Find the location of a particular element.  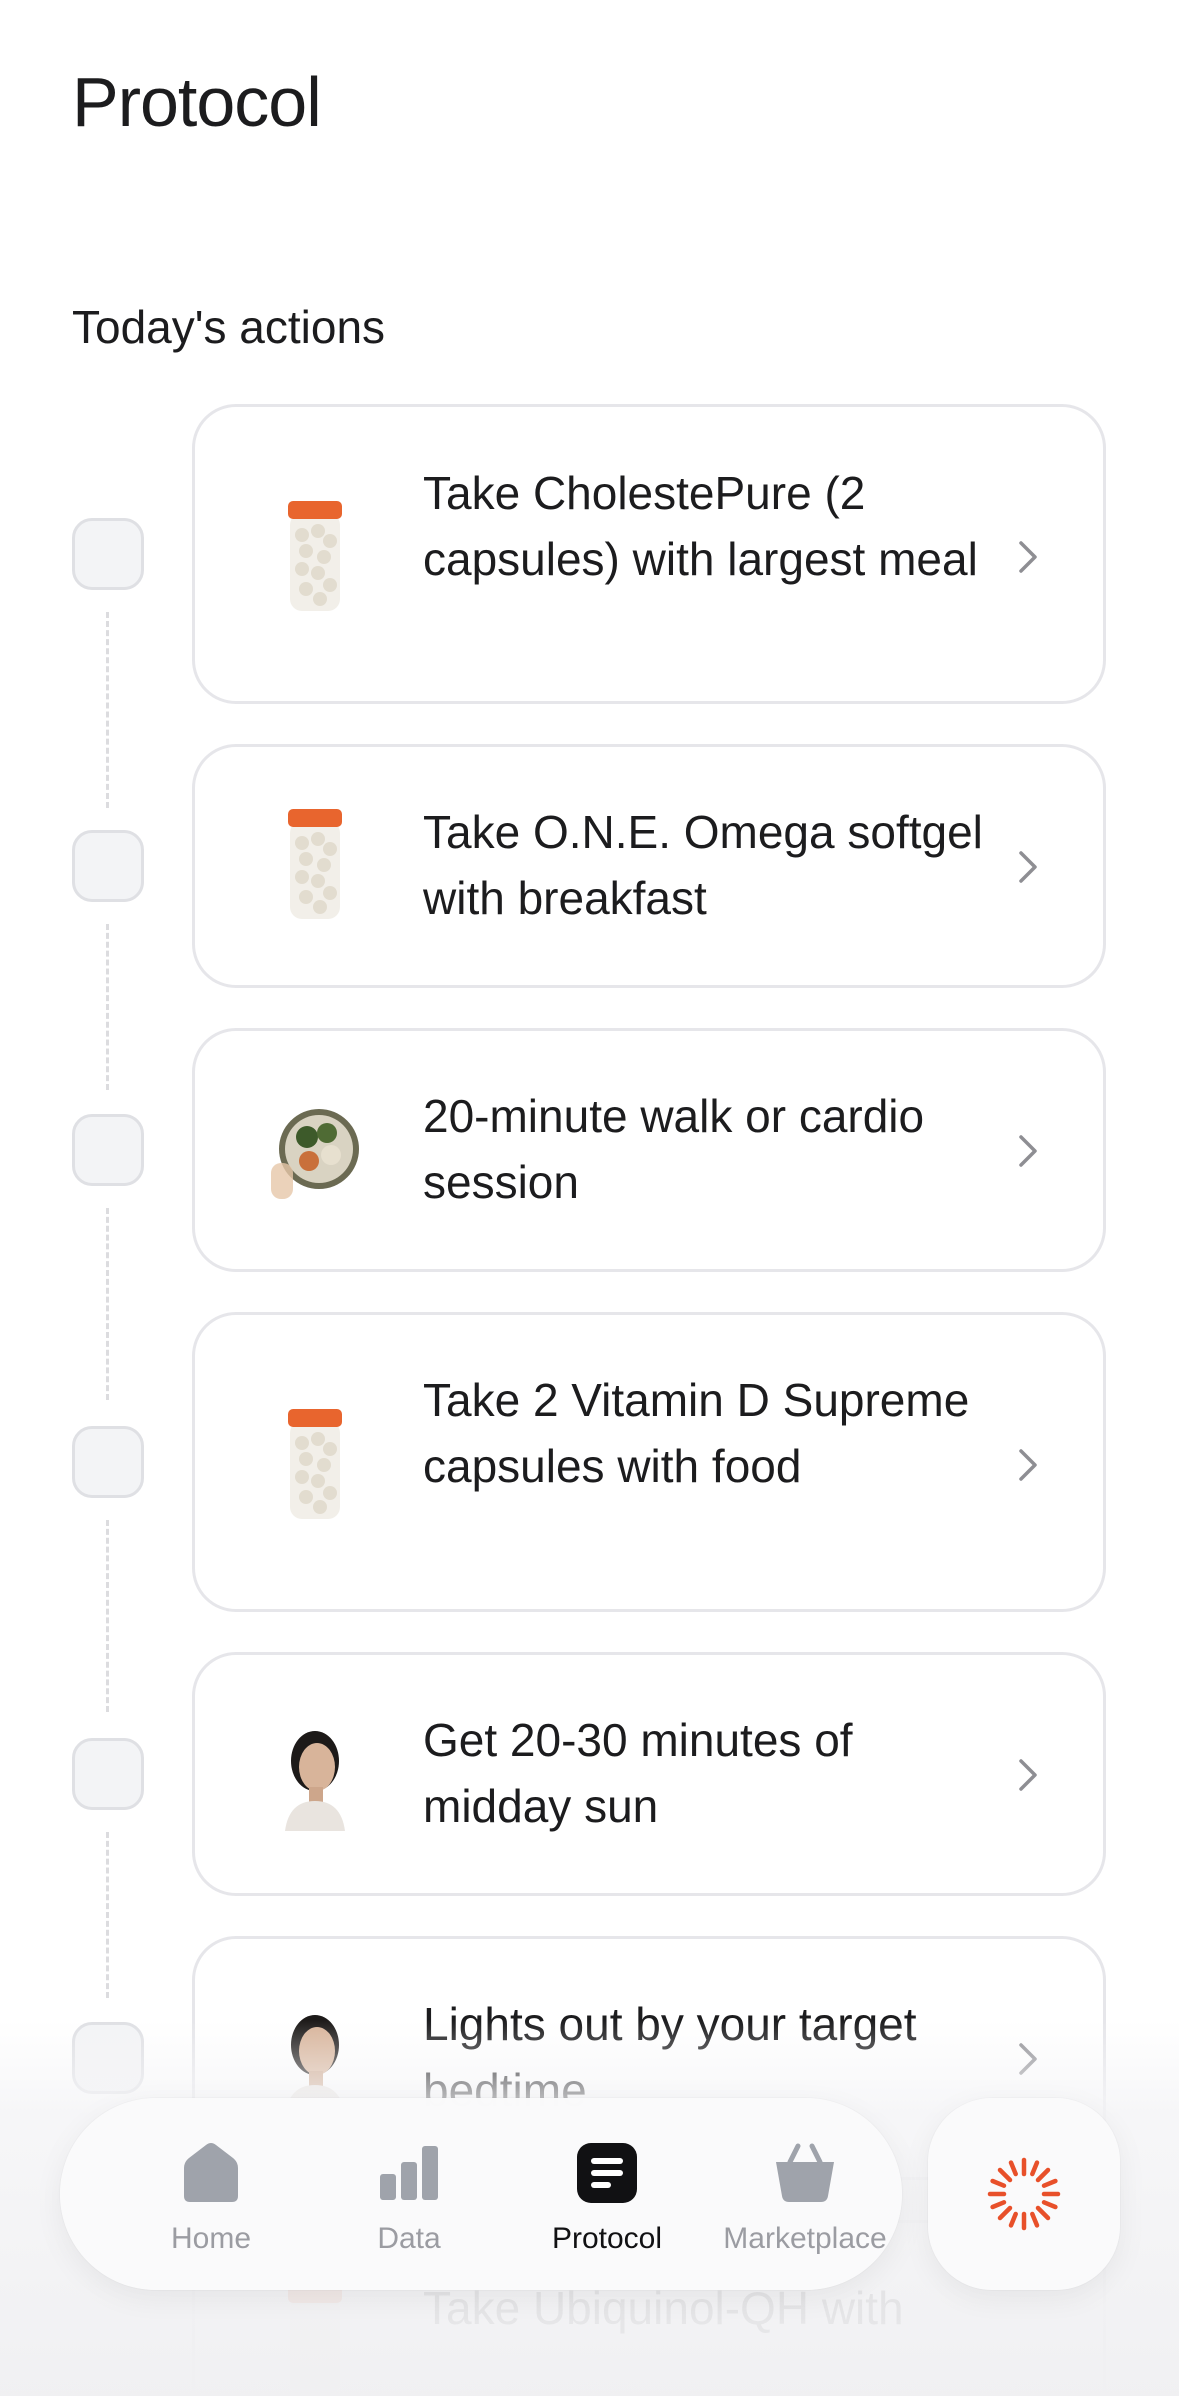

tab-bar: Home Data Protocol Marketplace is located at coordinates (481, 2194).